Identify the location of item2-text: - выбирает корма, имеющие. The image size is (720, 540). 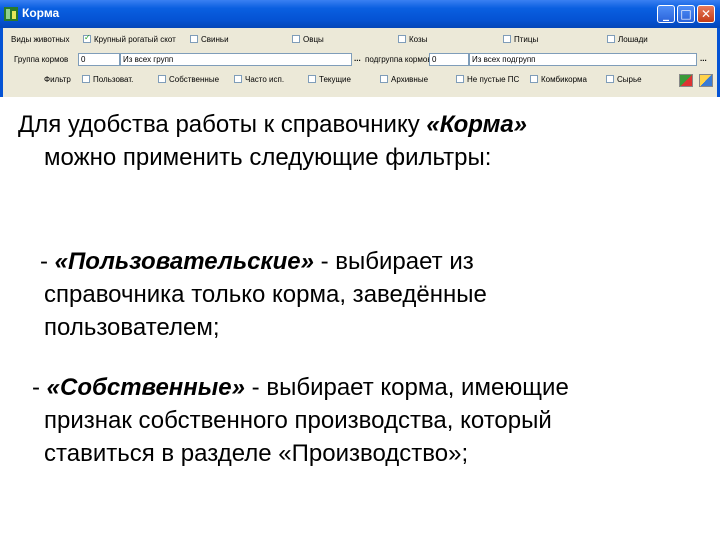
(407, 387).